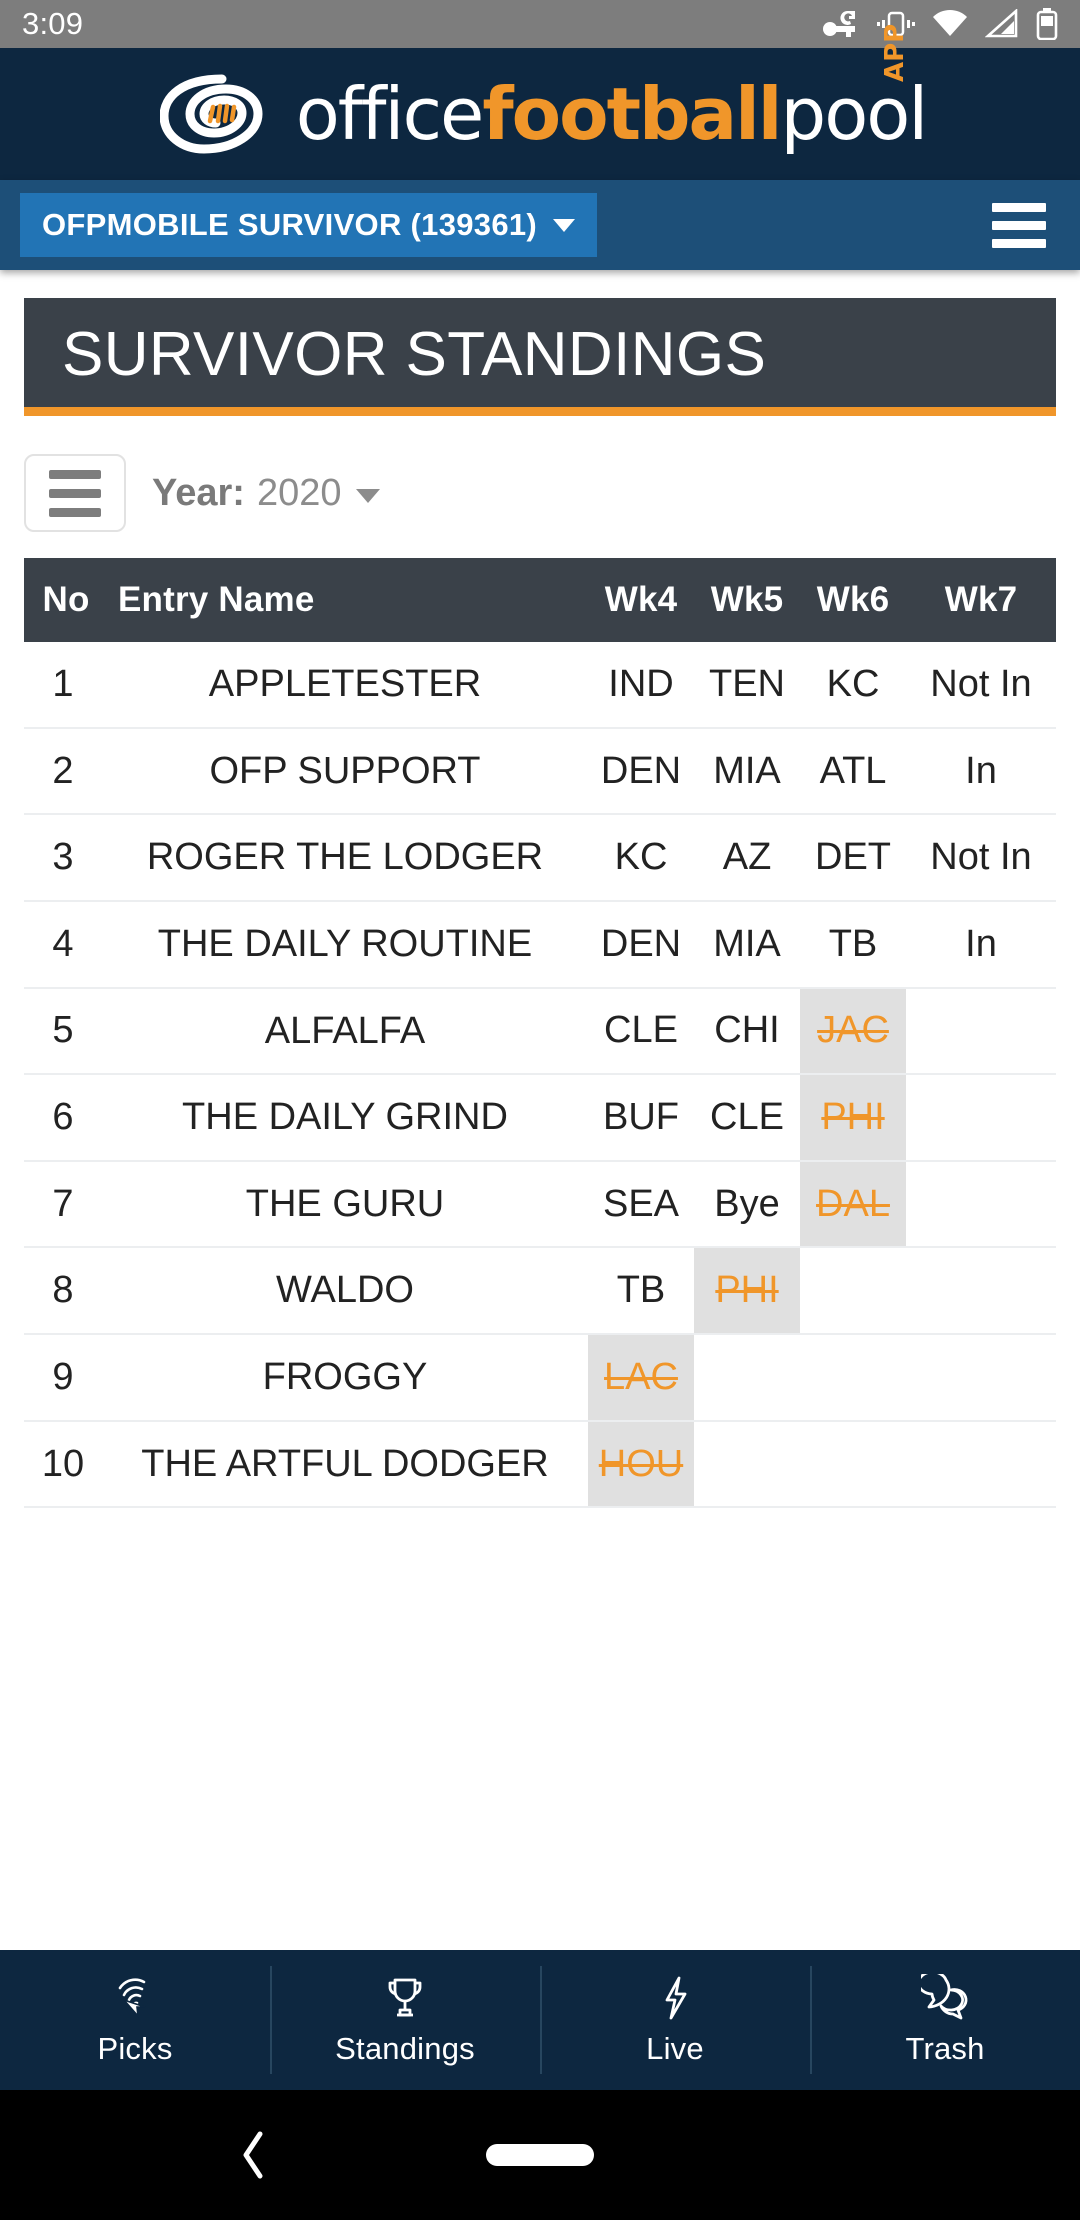  I want to click on entry-name: ALFALFA, so click(345, 1031).